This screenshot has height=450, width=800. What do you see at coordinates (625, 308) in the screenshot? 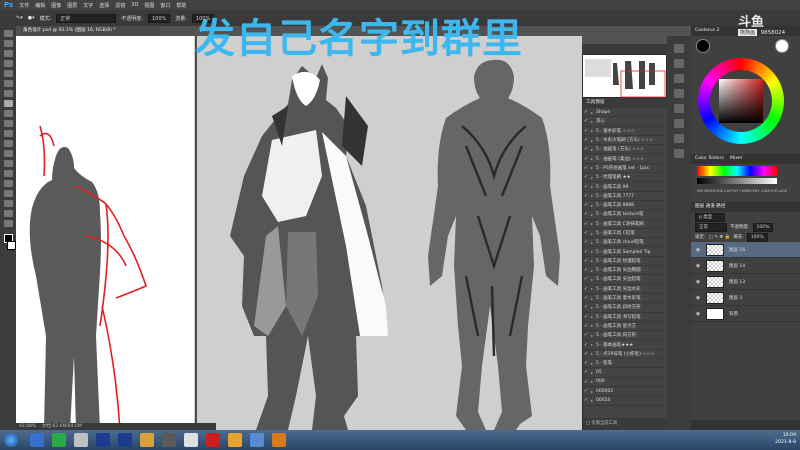
I see `preset-item: ✓ ▸ 5 · 画笔工具 斜纹方形` at bounding box center [625, 308].